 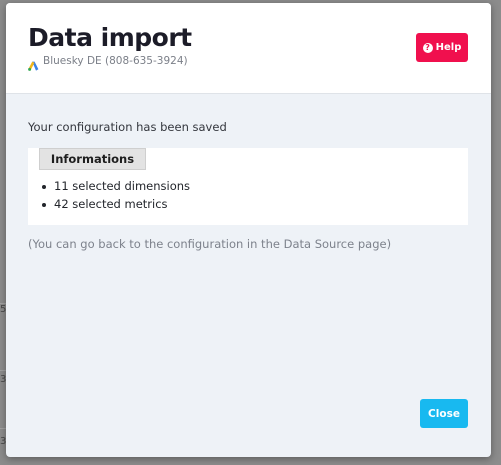 What do you see at coordinates (111, 204) in the screenshot?
I see `list-item-text: 42 selected metrics` at bounding box center [111, 204].